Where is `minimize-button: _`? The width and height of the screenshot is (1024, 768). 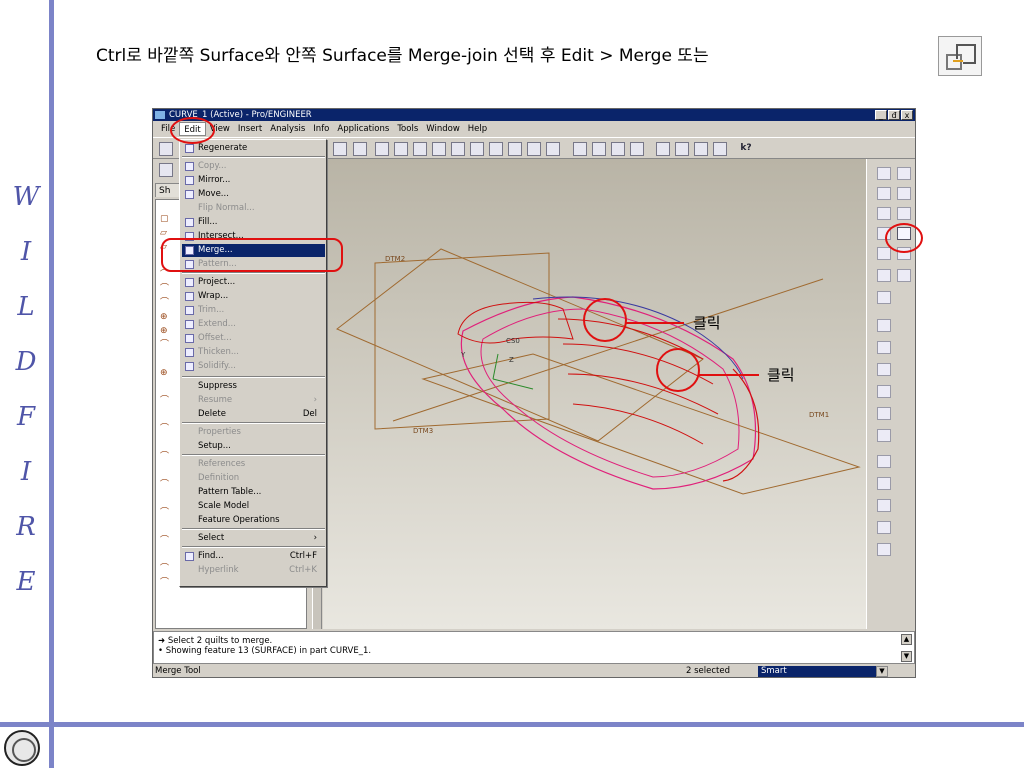 minimize-button: _ is located at coordinates (881, 115).